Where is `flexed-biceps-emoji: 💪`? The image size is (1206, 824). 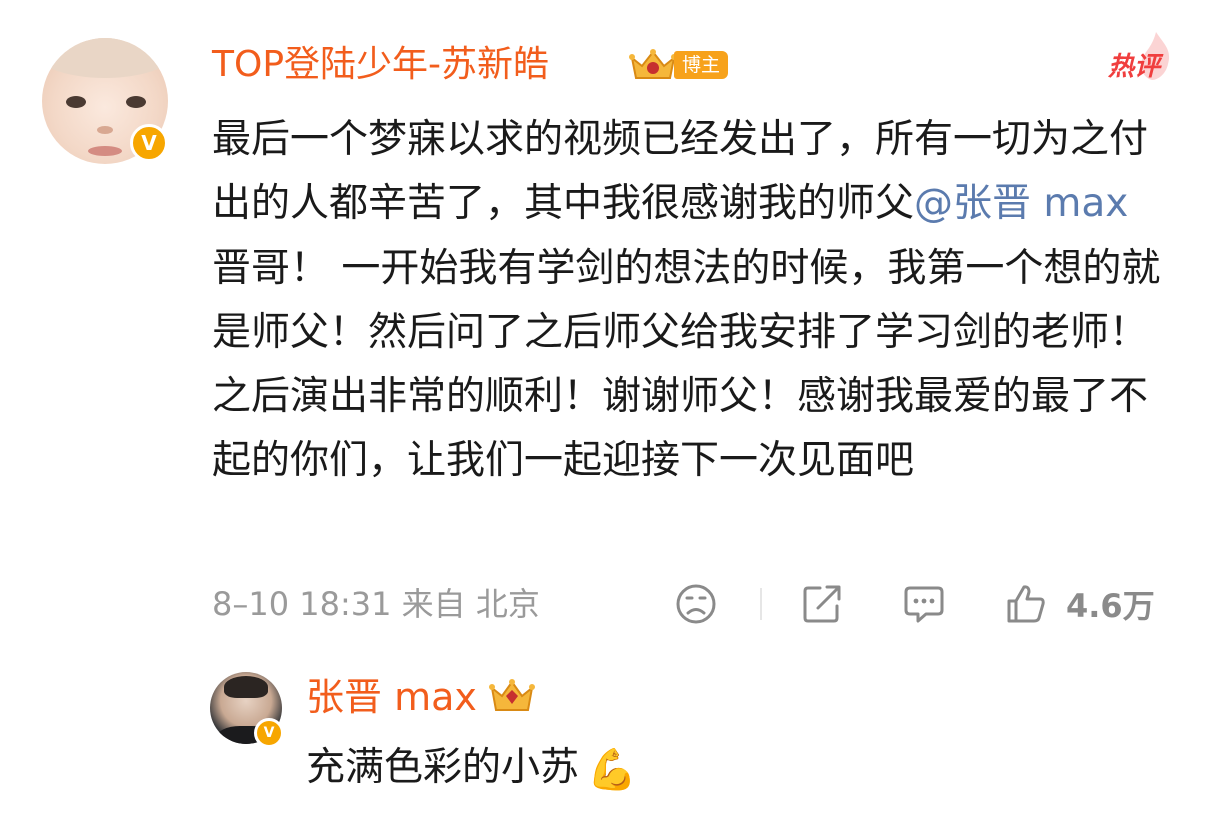 flexed-biceps-emoji: 💪 is located at coordinates (612, 769).